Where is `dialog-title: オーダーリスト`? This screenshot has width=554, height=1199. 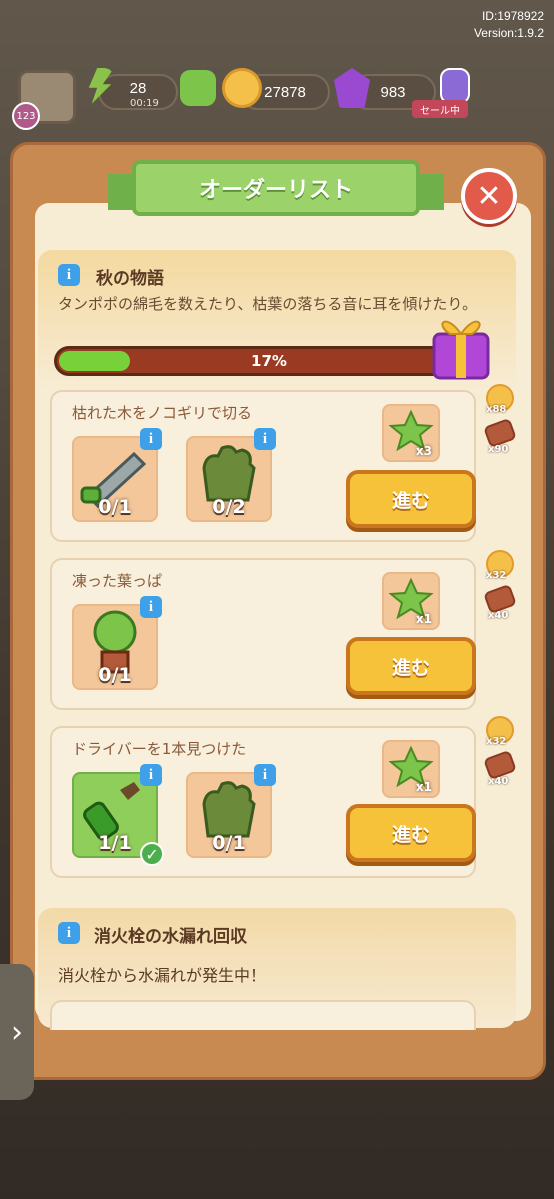 dialog-title: オーダーリスト is located at coordinates (276, 188).